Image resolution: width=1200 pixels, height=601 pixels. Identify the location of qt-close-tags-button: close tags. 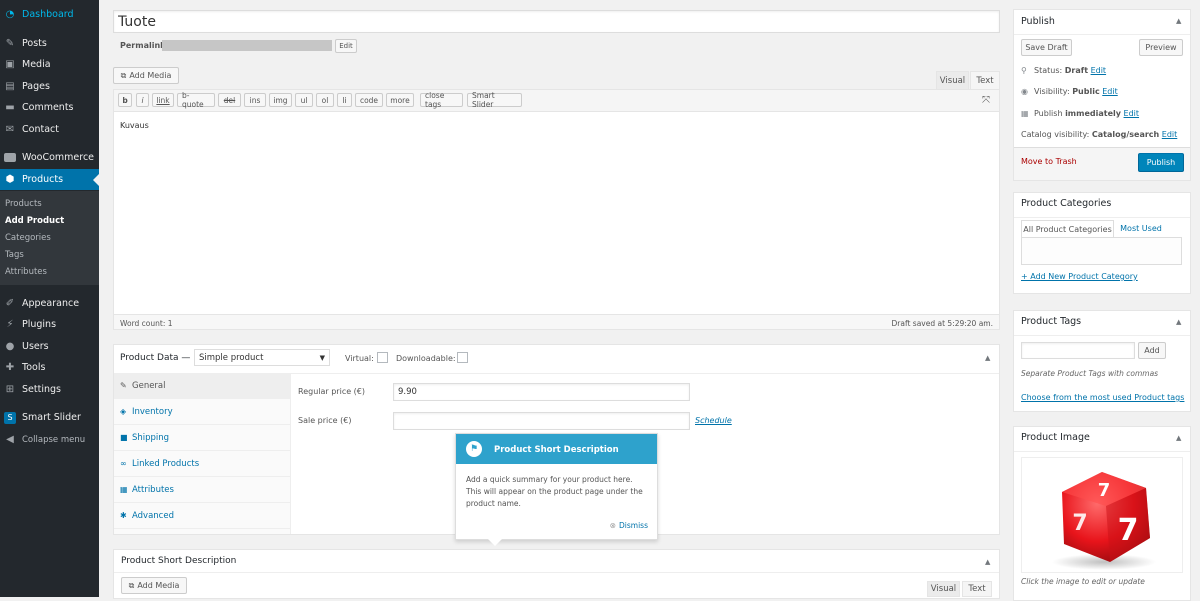
(441, 100).